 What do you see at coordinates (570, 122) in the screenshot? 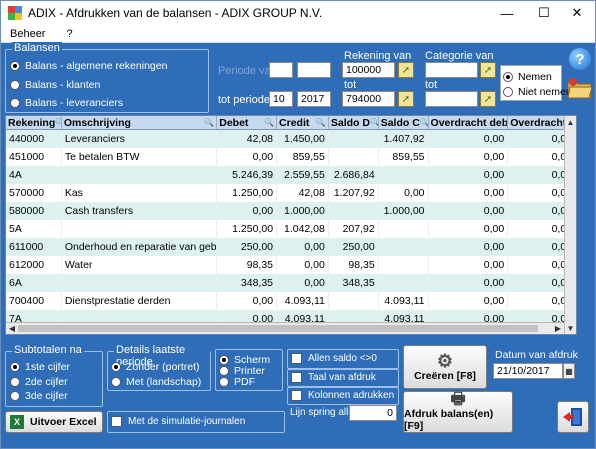
I see `scroll-up-icon: ▲` at bounding box center [570, 122].